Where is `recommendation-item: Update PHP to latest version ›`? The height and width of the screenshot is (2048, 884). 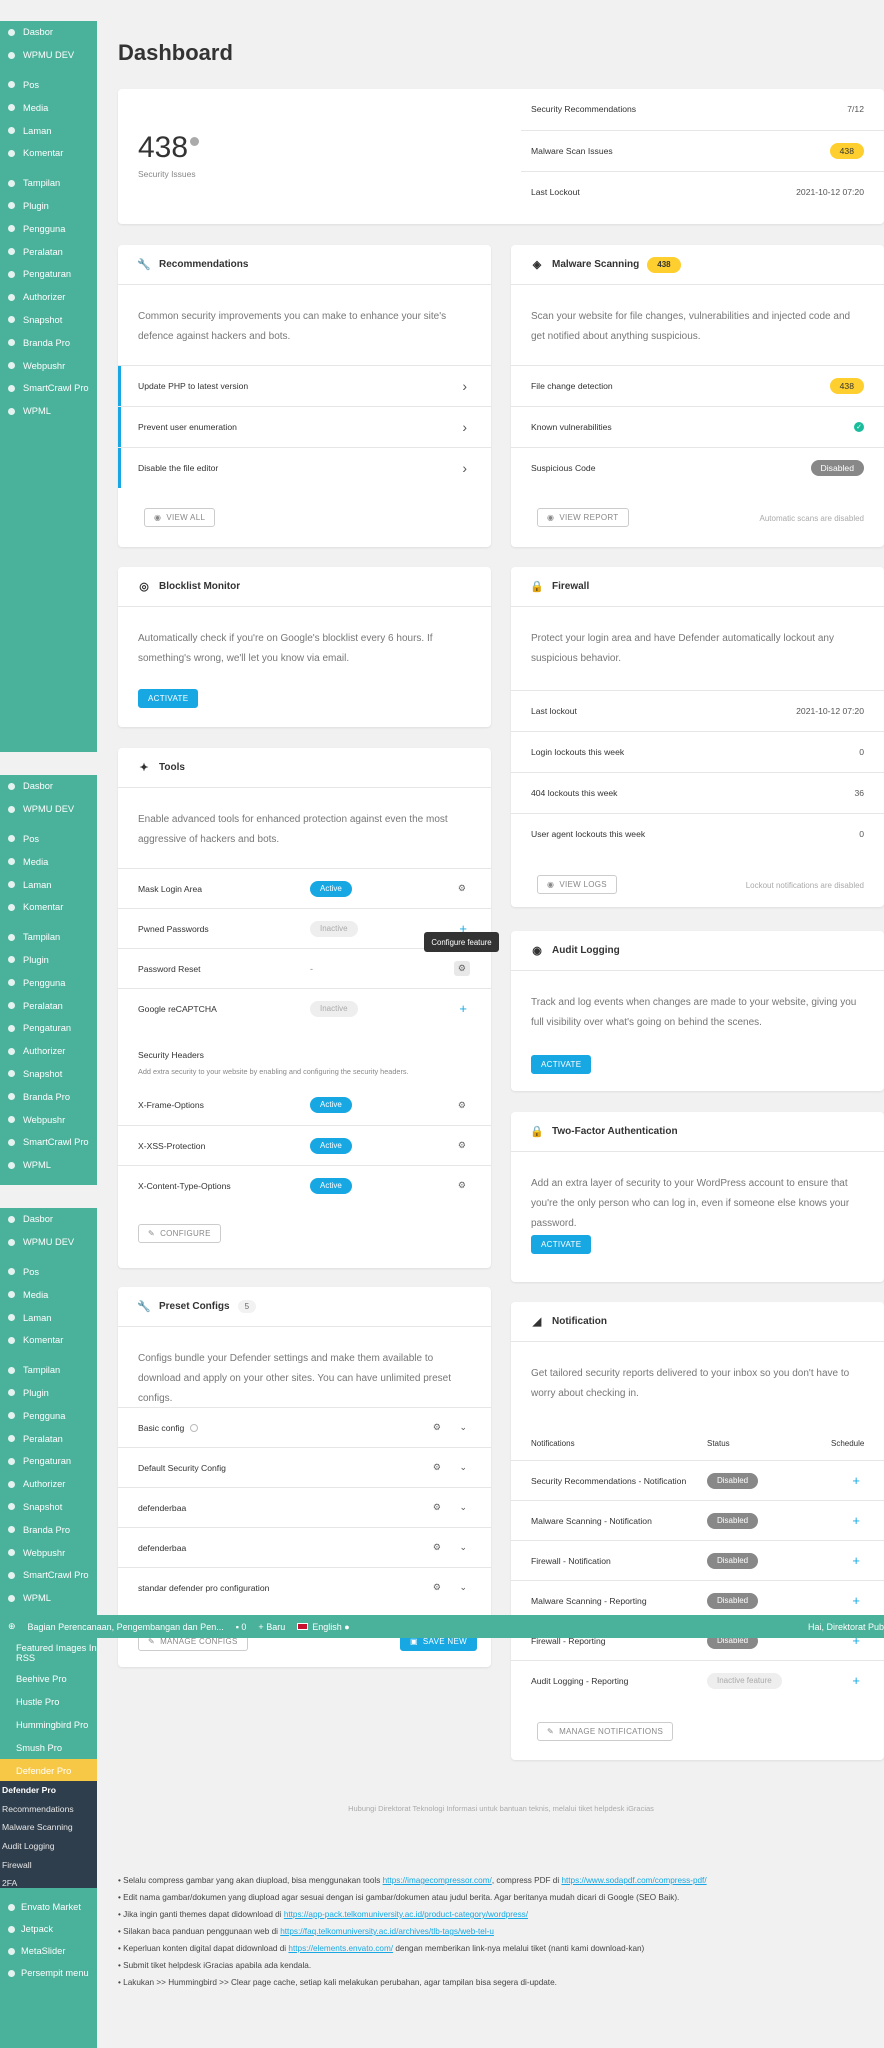 recommendation-item: Update PHP to latest version › is located at coordinates (304, 385).